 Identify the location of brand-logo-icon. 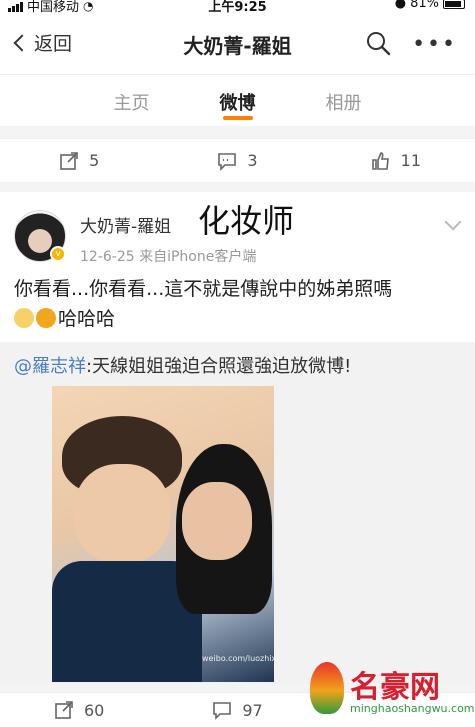
(327, 688).